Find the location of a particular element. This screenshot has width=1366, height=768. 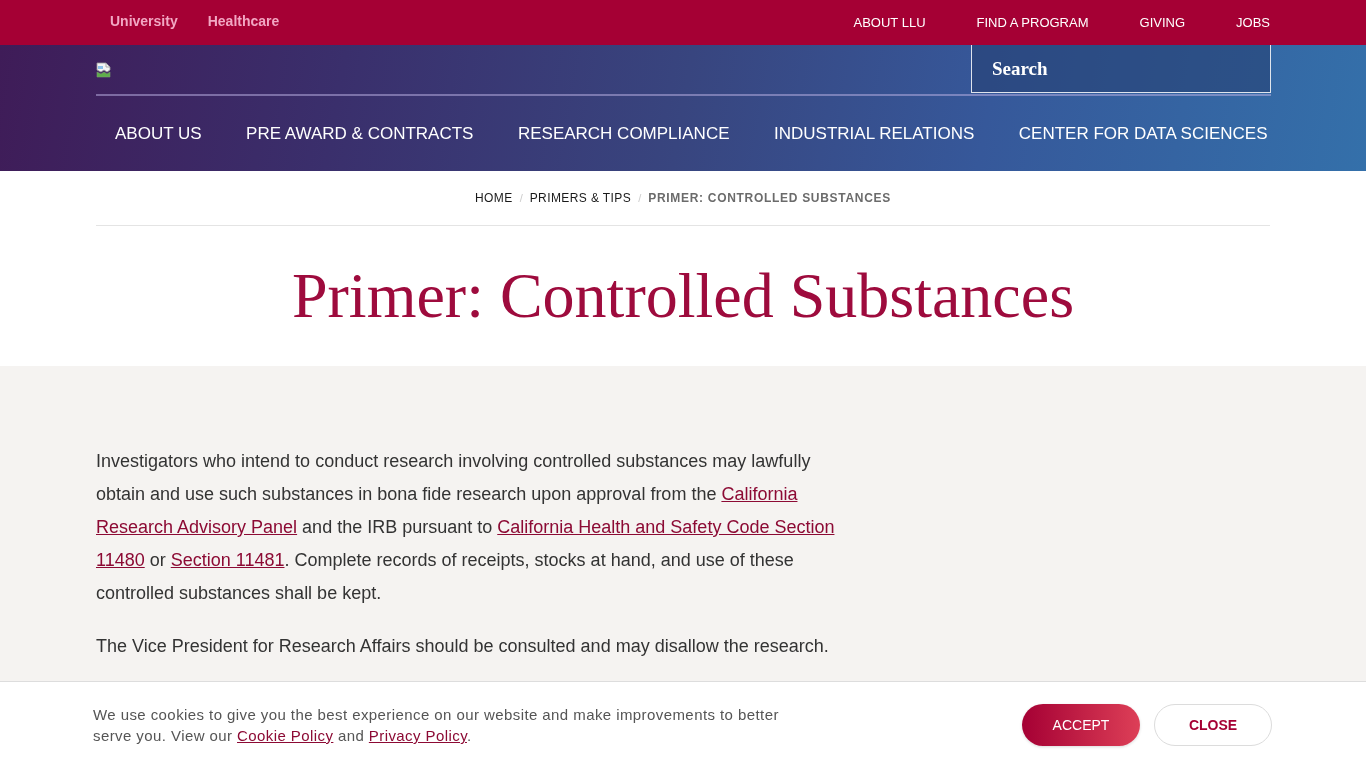

page-title: Primer: Controlled Substances is located at coordinates (683, 296).